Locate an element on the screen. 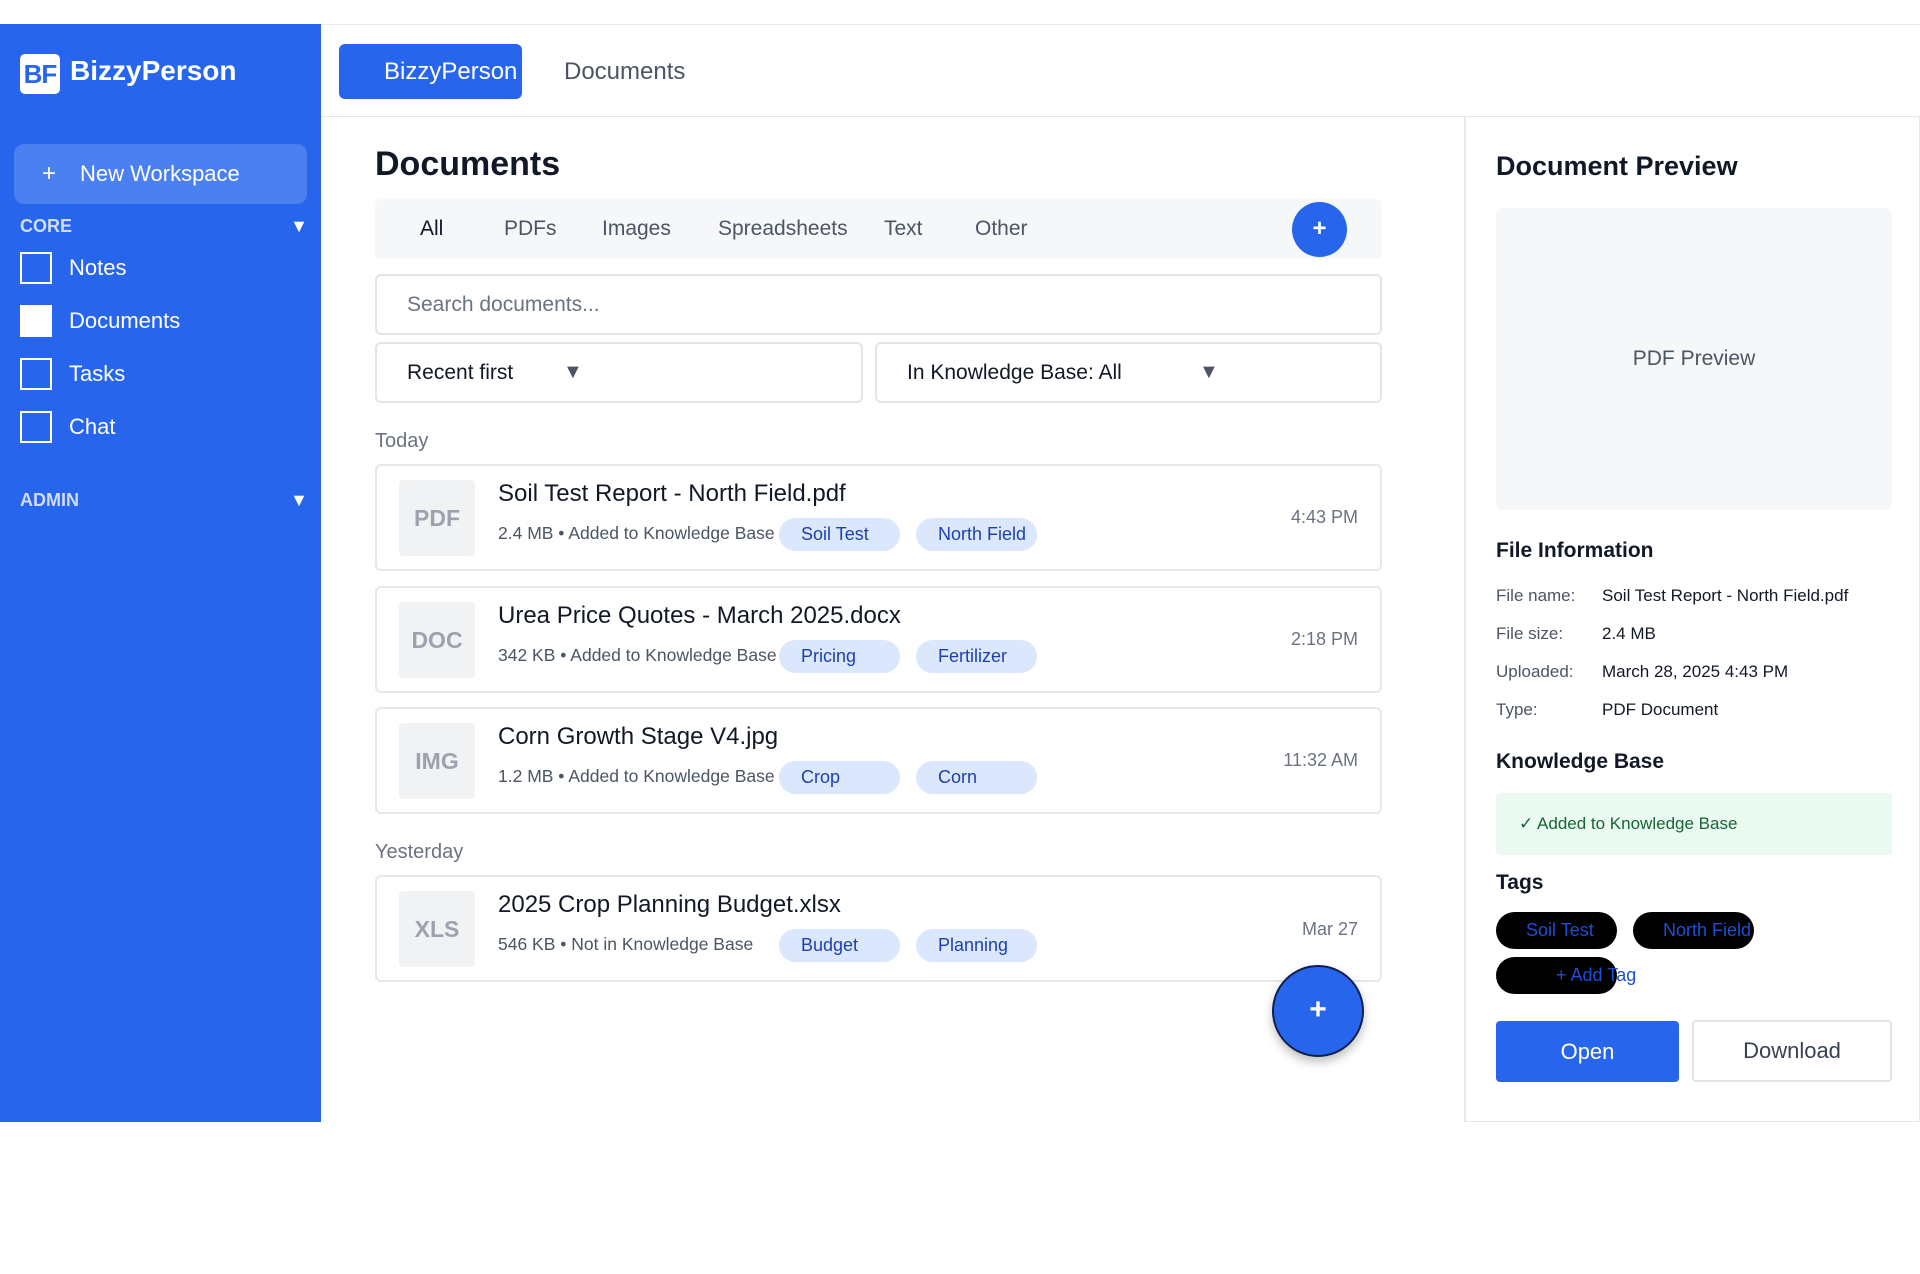  sidebar-item-notes: Notes is located at coordinates (73, 268).